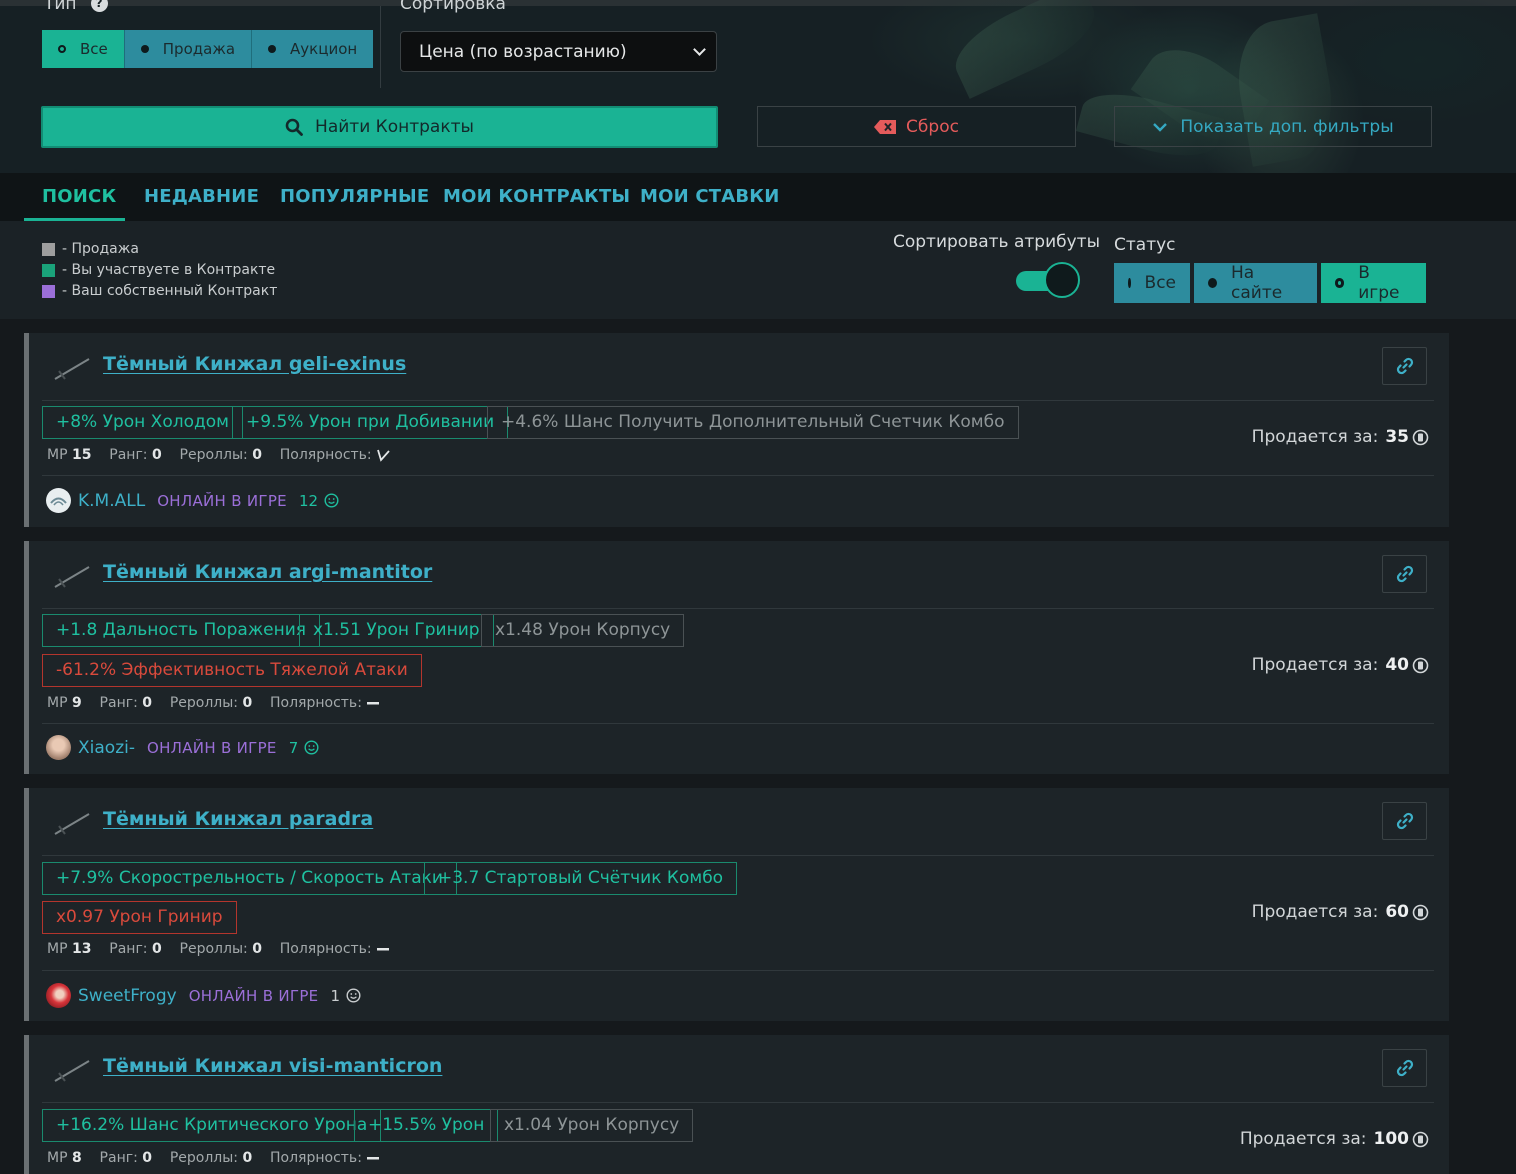  I want to click on reputation: 7, so click(304, 748).